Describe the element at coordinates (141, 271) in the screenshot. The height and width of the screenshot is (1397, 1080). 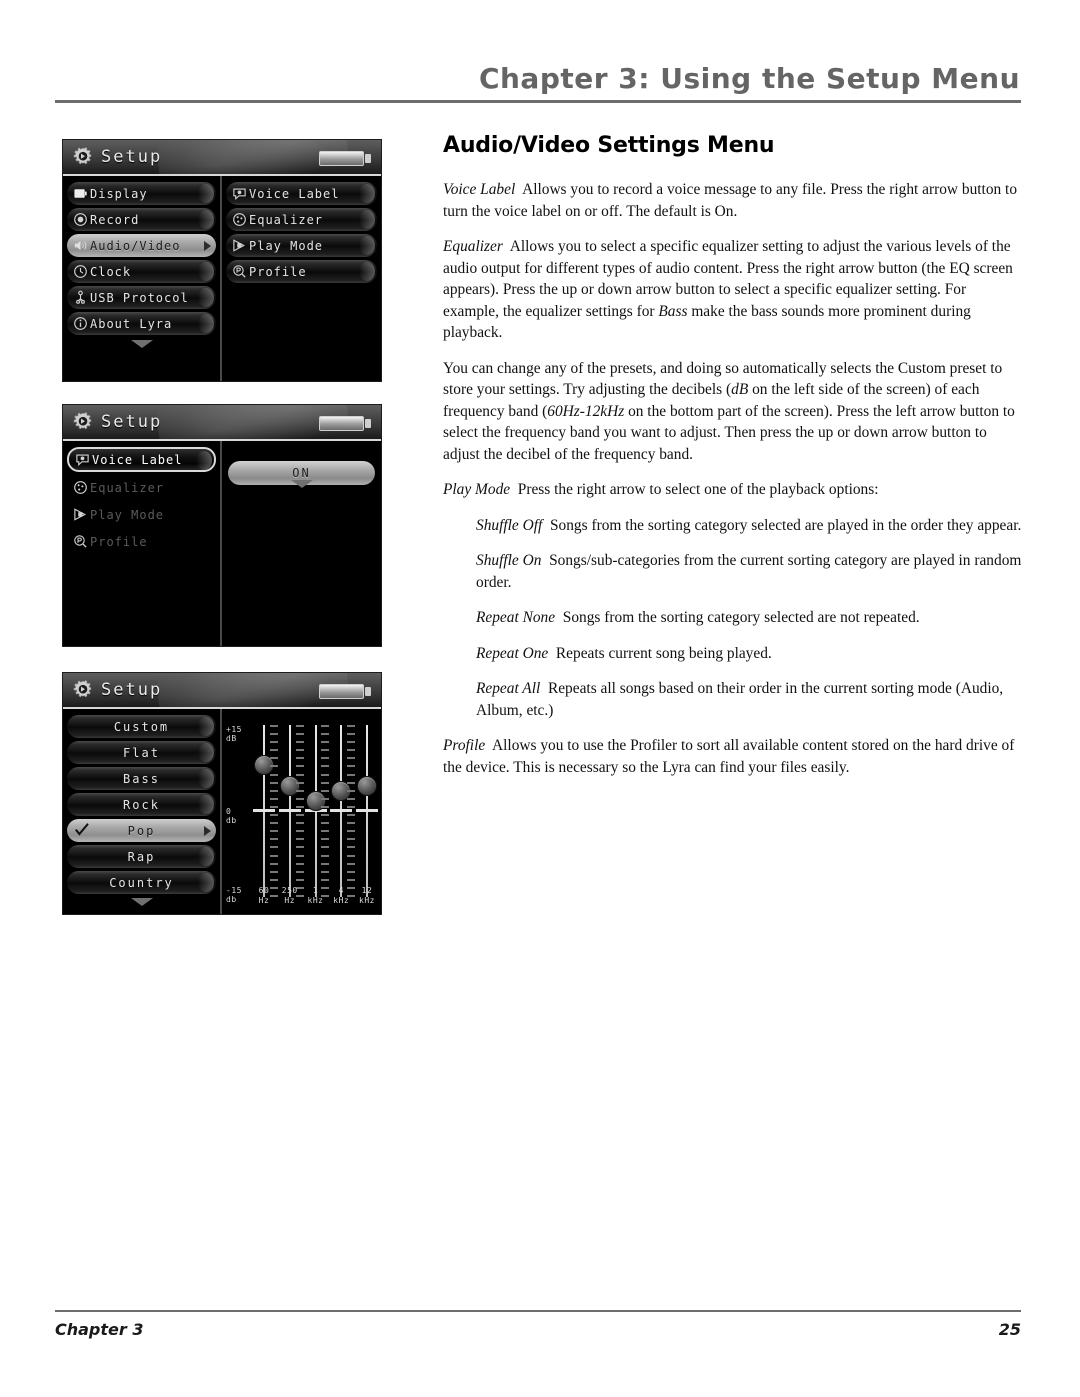
I see `setup-item-clock: Clock` at that location.